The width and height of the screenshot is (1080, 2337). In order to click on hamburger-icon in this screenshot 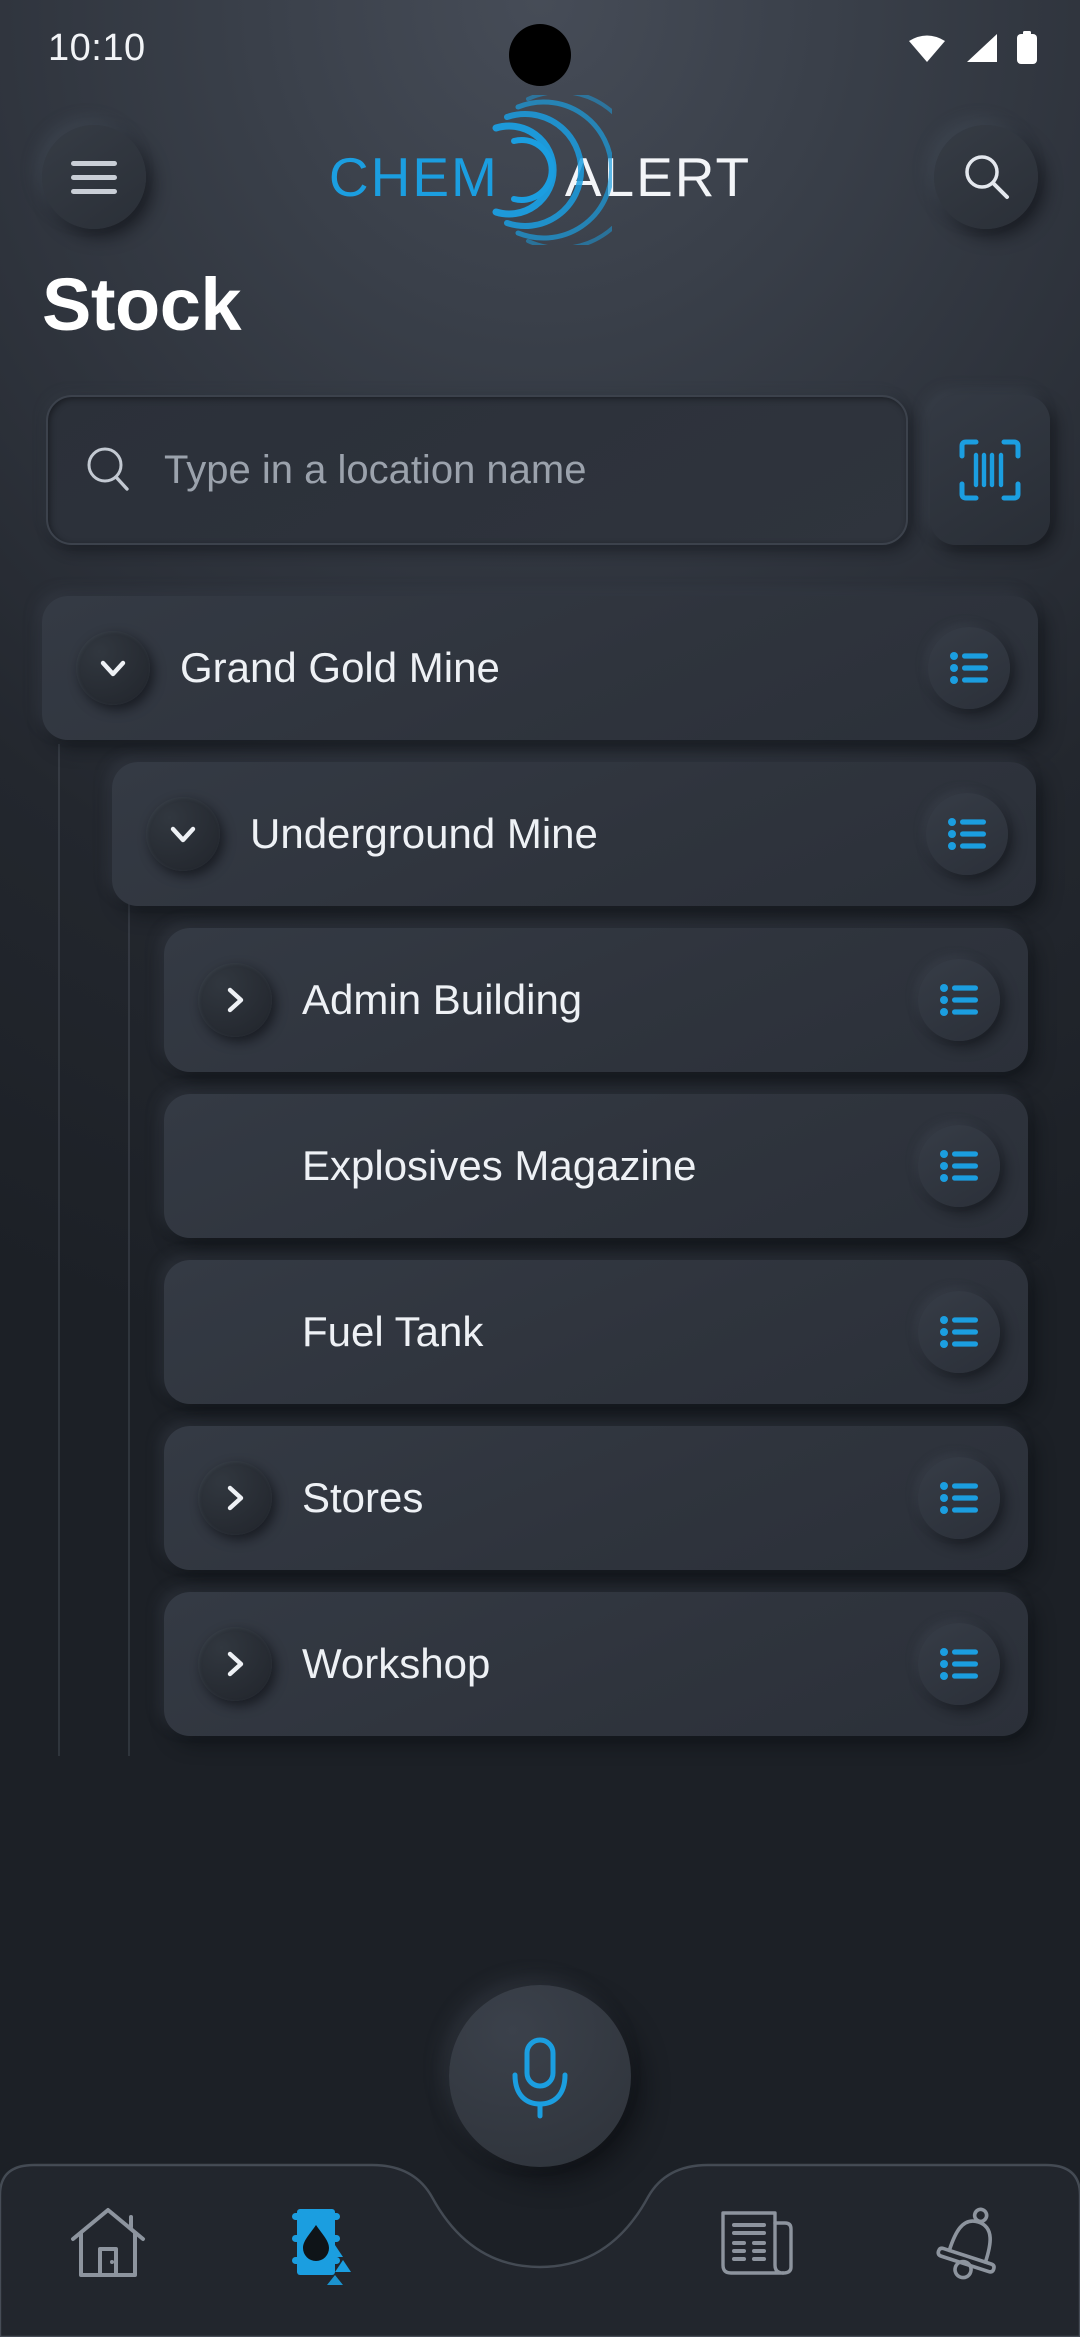, I will do `click(94, 177)`.